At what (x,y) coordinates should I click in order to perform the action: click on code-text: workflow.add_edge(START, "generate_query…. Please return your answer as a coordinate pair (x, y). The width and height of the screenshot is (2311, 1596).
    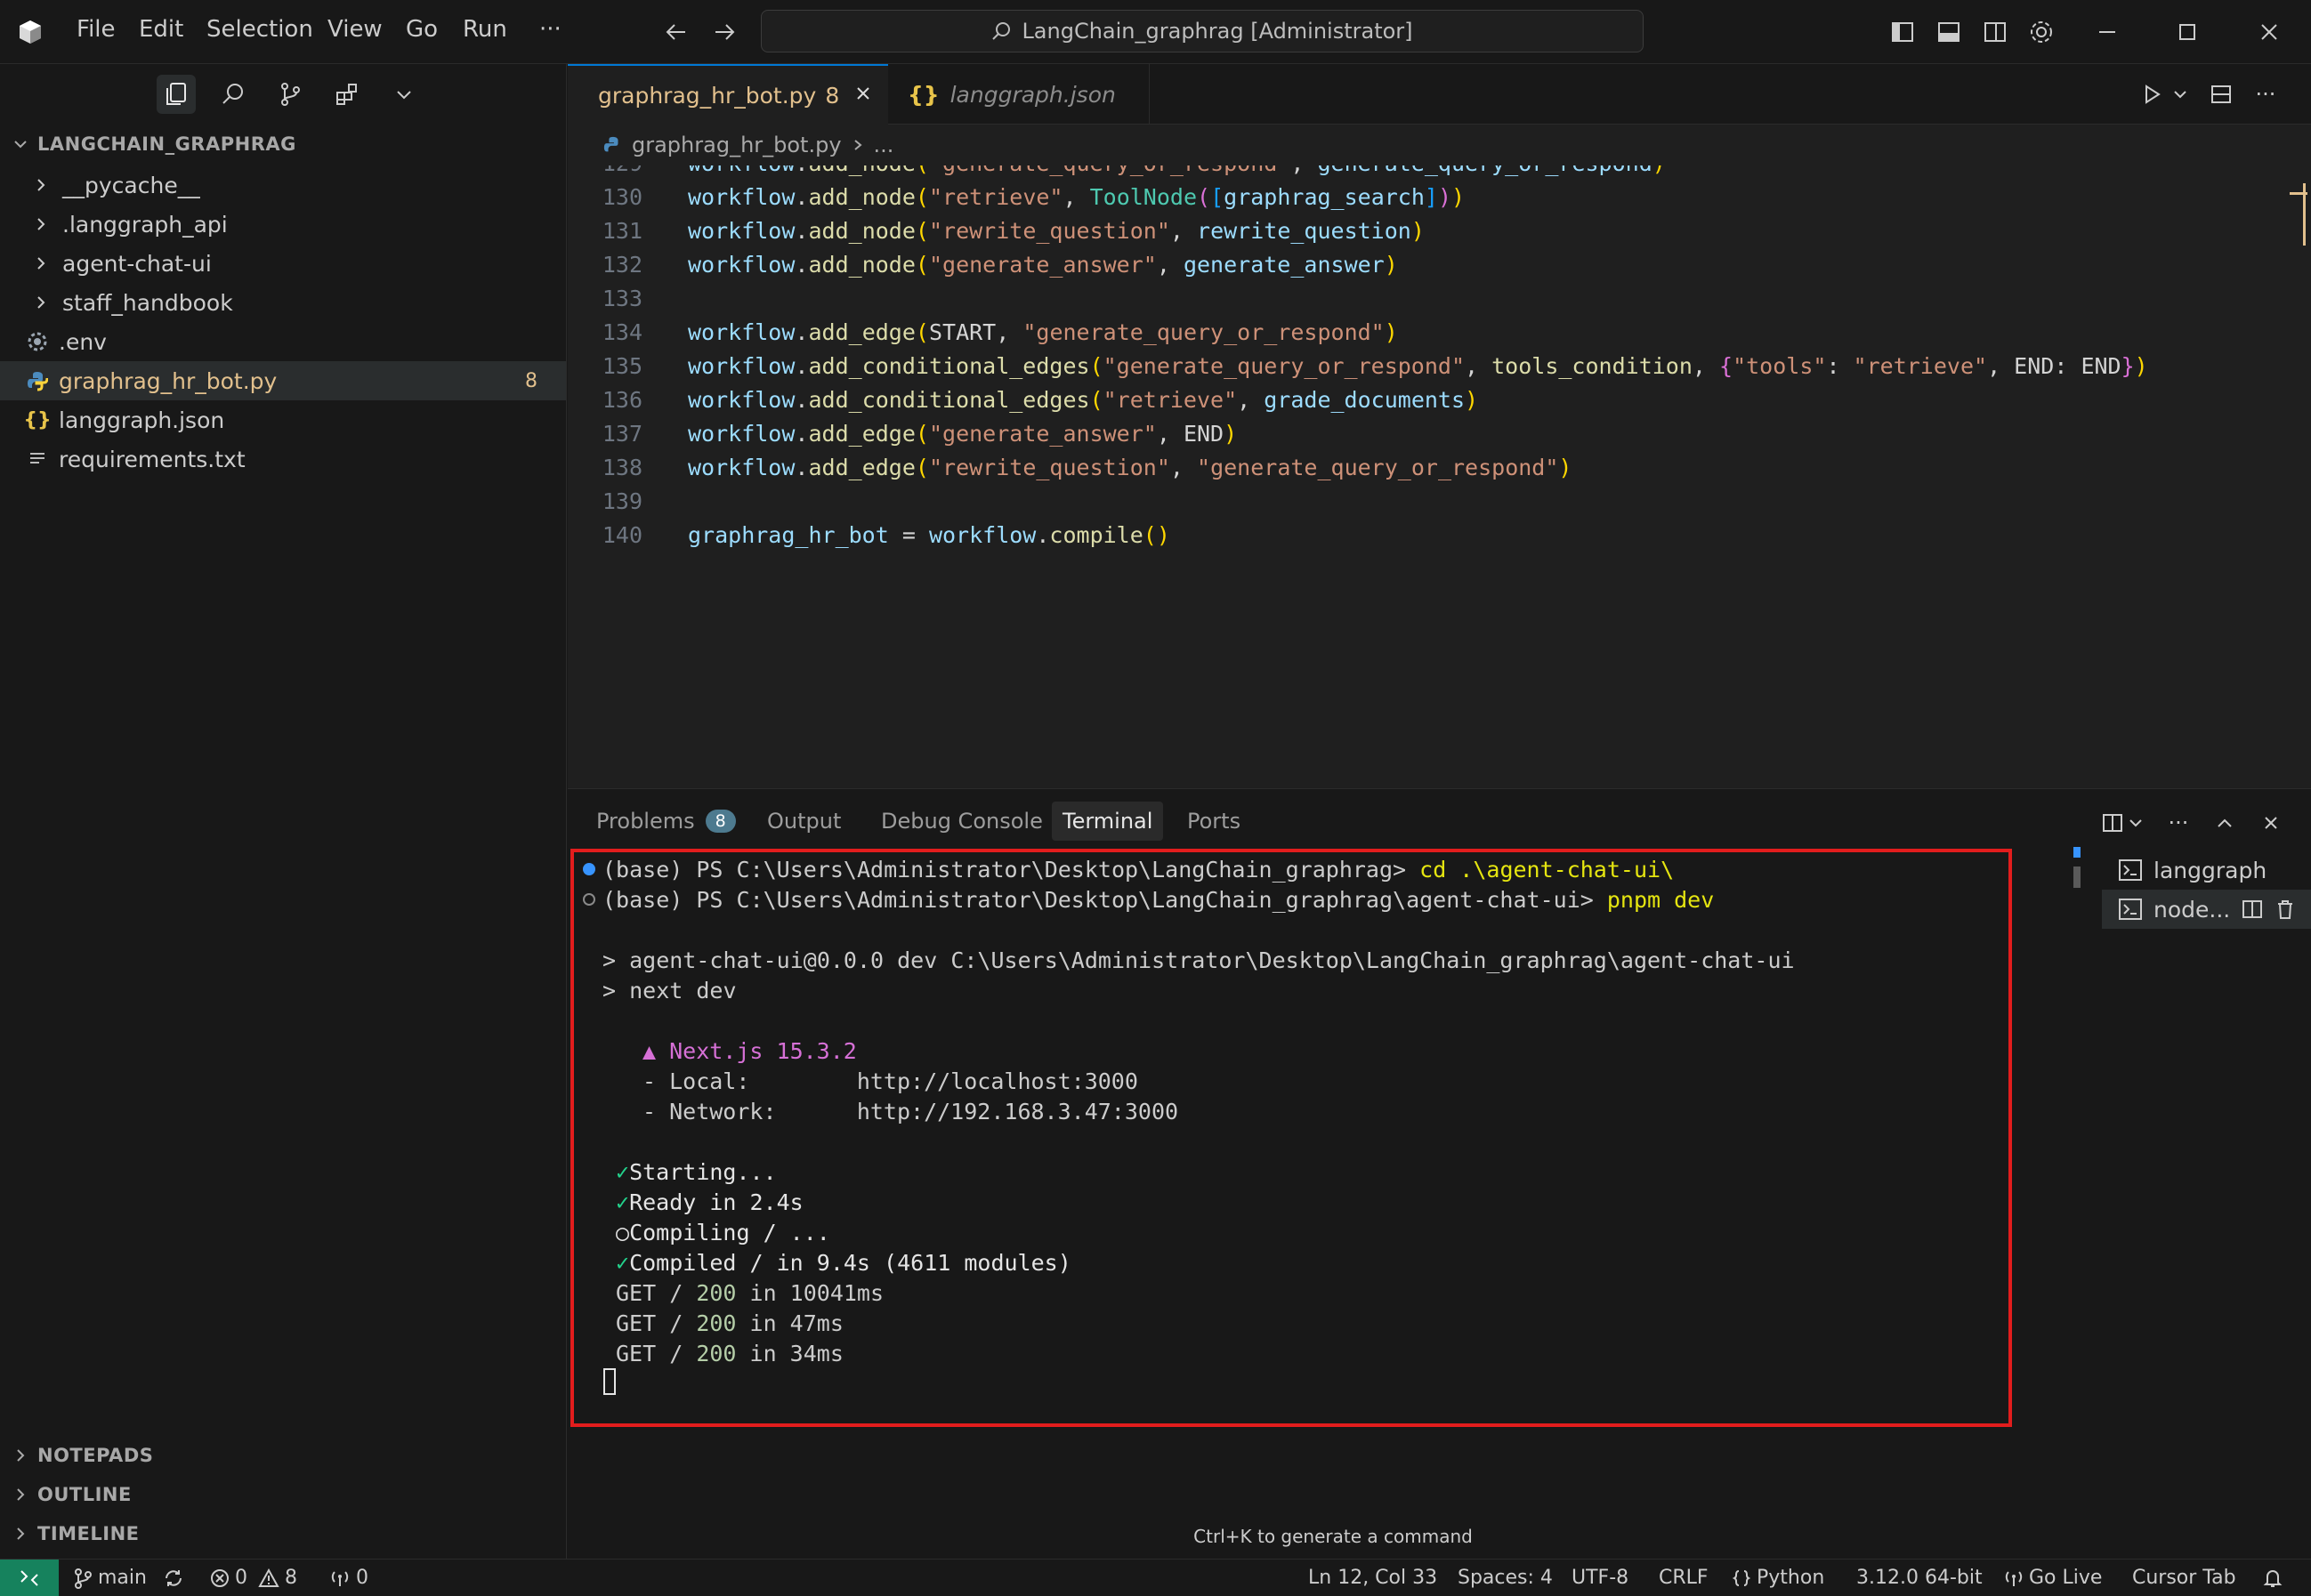
    Looking at the image, I should click on (1043, 331).